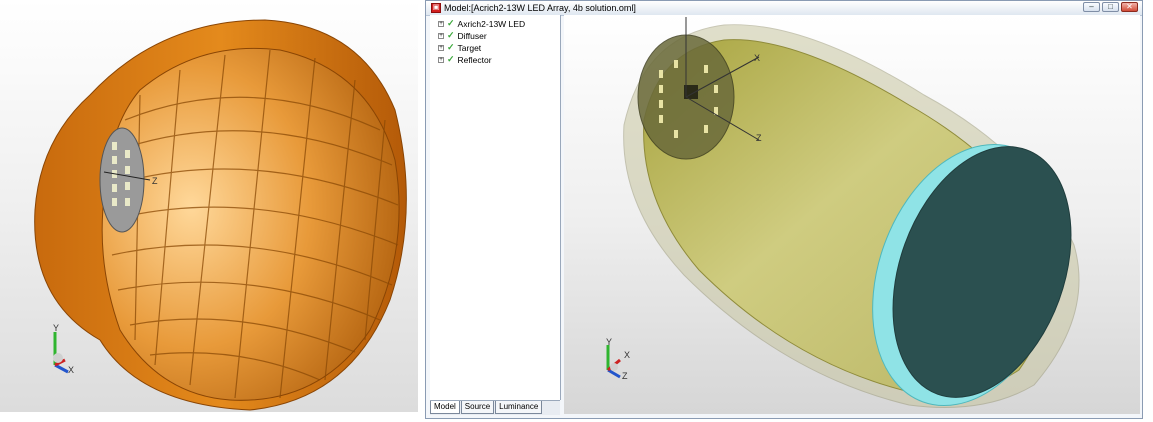 This screenshot has height=422, width=1153. What do you see at coordinates (618, 359) in the screenshot?
I see `orientation-triad: Y X Z` at bounding box center [618, 359].